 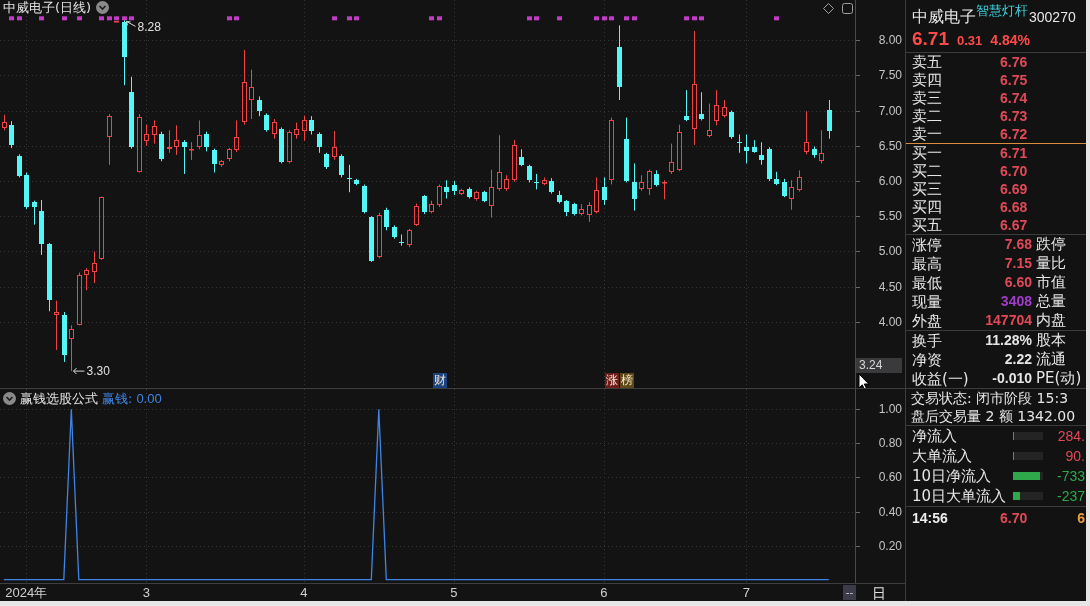 I want to click on flow-label: 净流入, so click(x=935, y=436).